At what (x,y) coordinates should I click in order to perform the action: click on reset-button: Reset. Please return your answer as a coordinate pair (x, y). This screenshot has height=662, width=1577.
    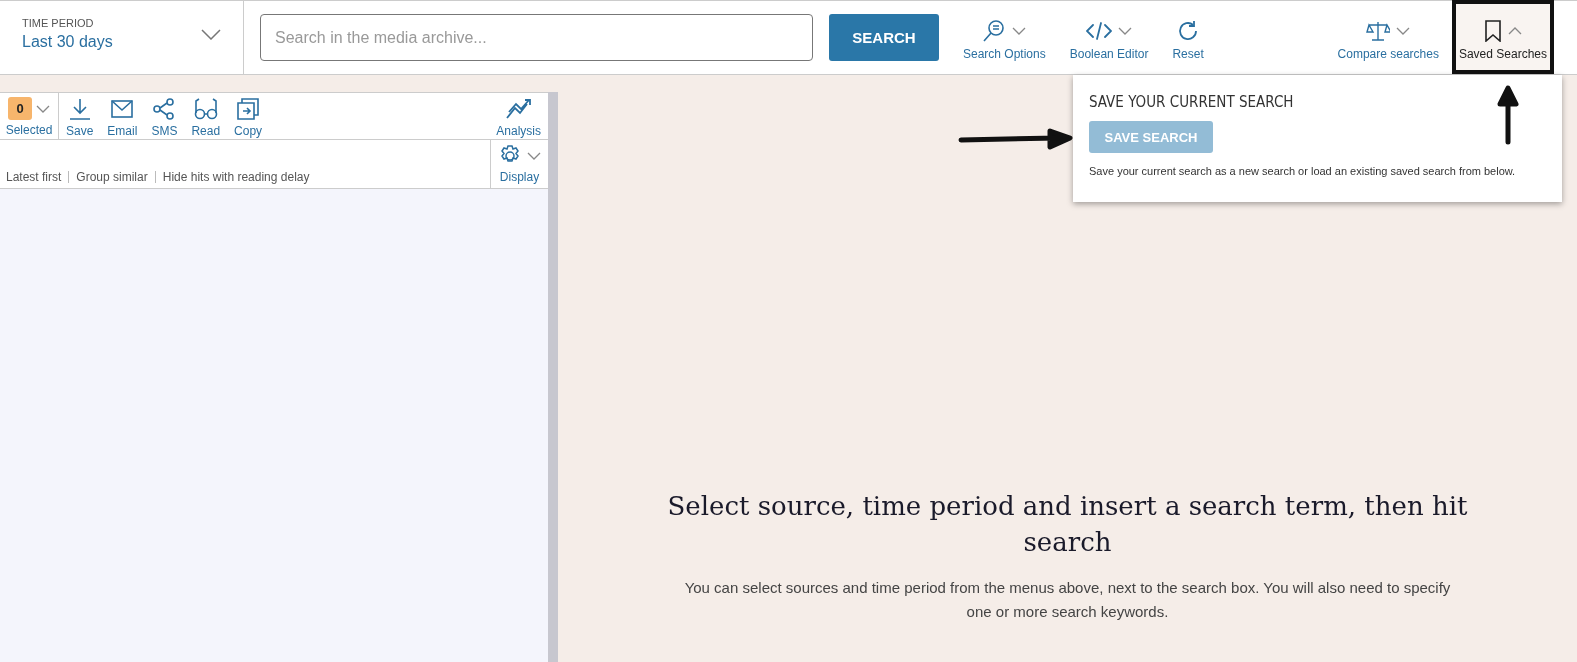
    Looking at the image, I should click on (1188, 46).